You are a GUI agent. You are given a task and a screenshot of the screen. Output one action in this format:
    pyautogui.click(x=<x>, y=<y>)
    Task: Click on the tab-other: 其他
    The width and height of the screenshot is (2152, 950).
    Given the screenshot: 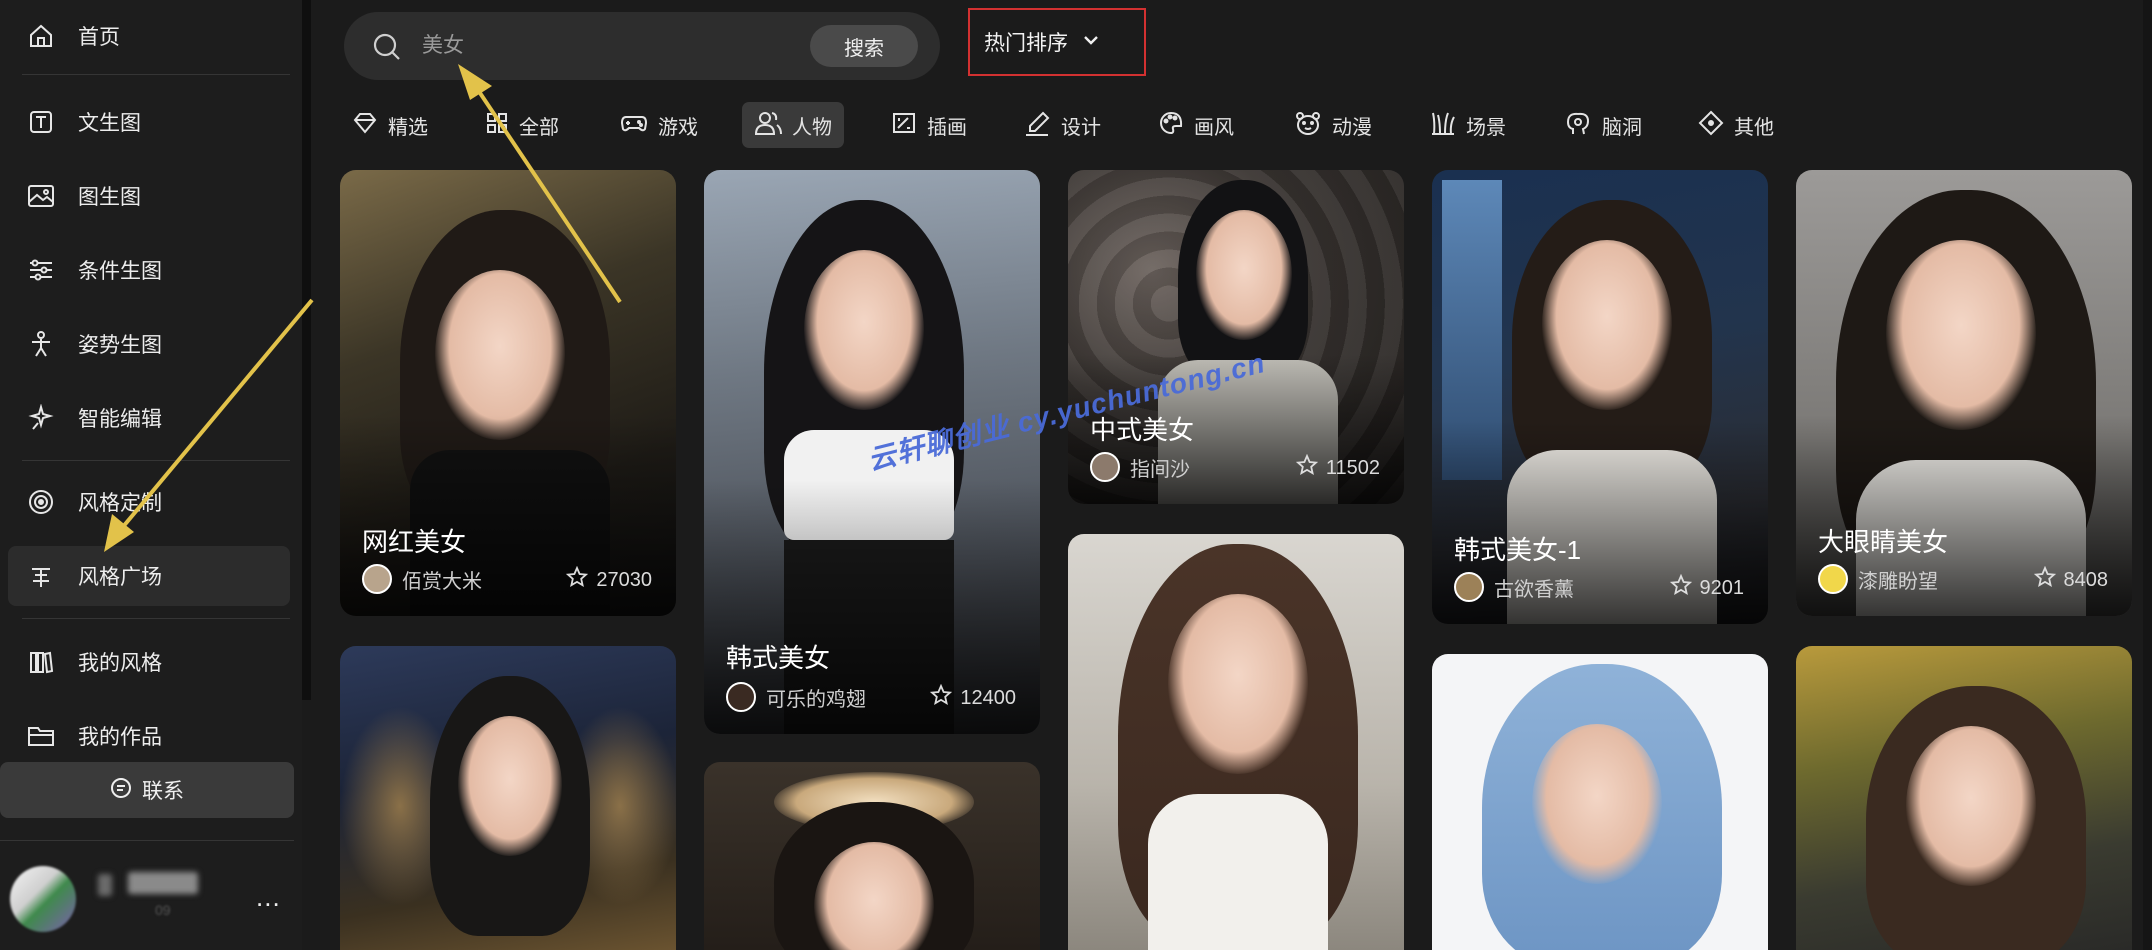 What is the action you would take?
    pyautogui.click(x=1736, y=125)
    